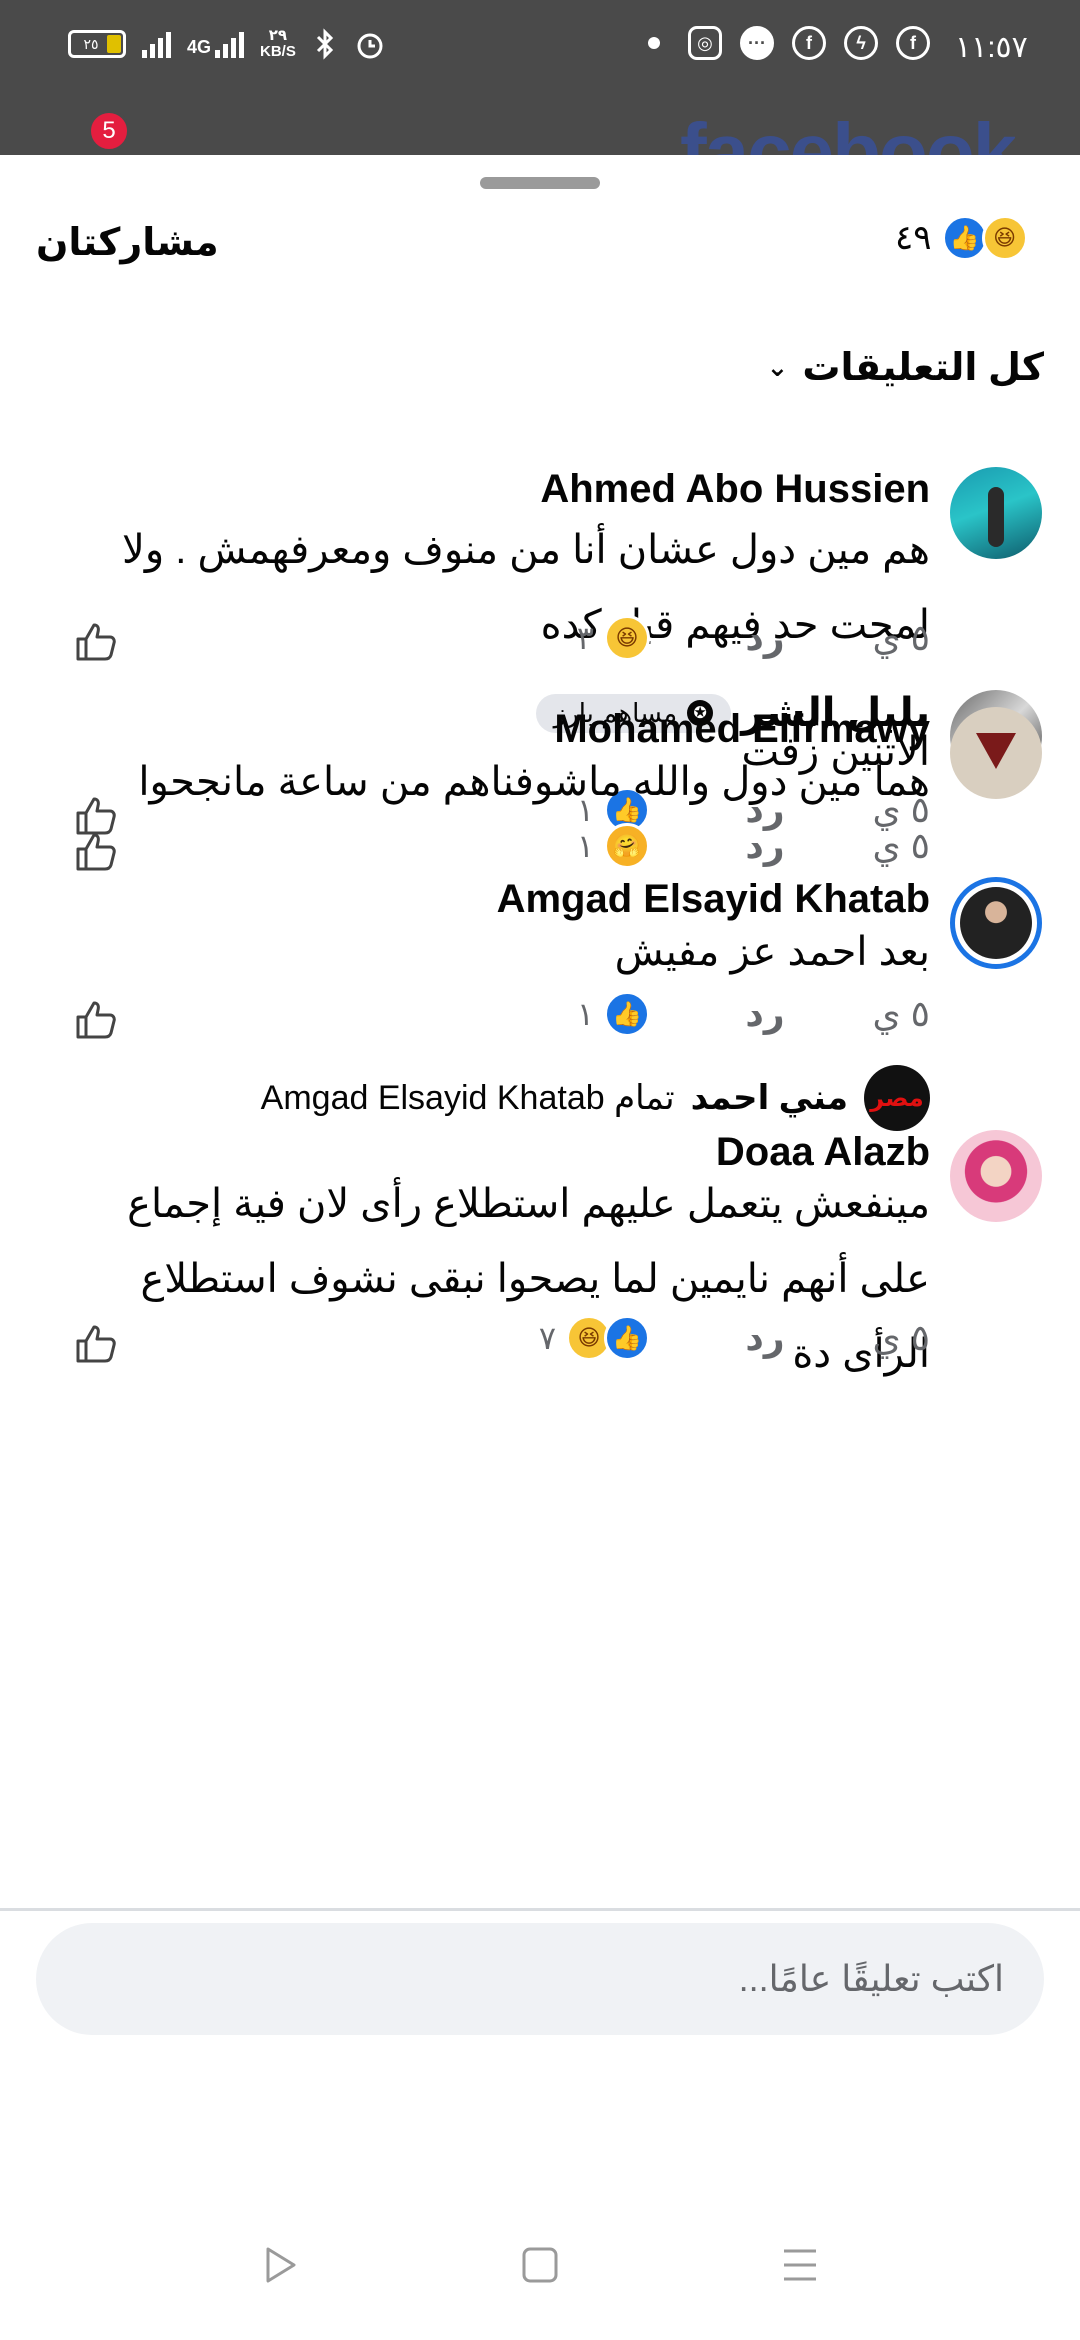 The image size is (1080, 2340). I want to click on facebook-icon-2: f, so click(913, 43).